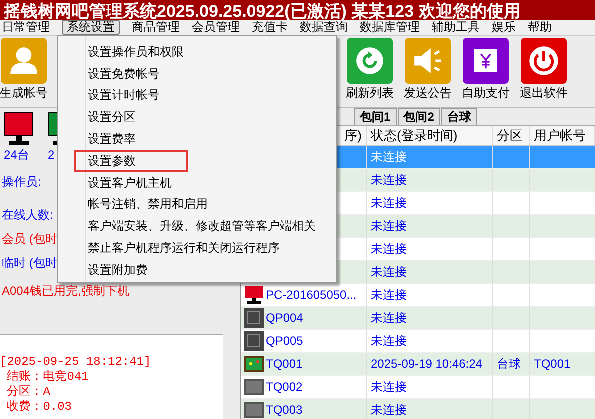 This screenshot has height=419, width=595. I want to click on menu-item: 娱乐, so click(504, 27).